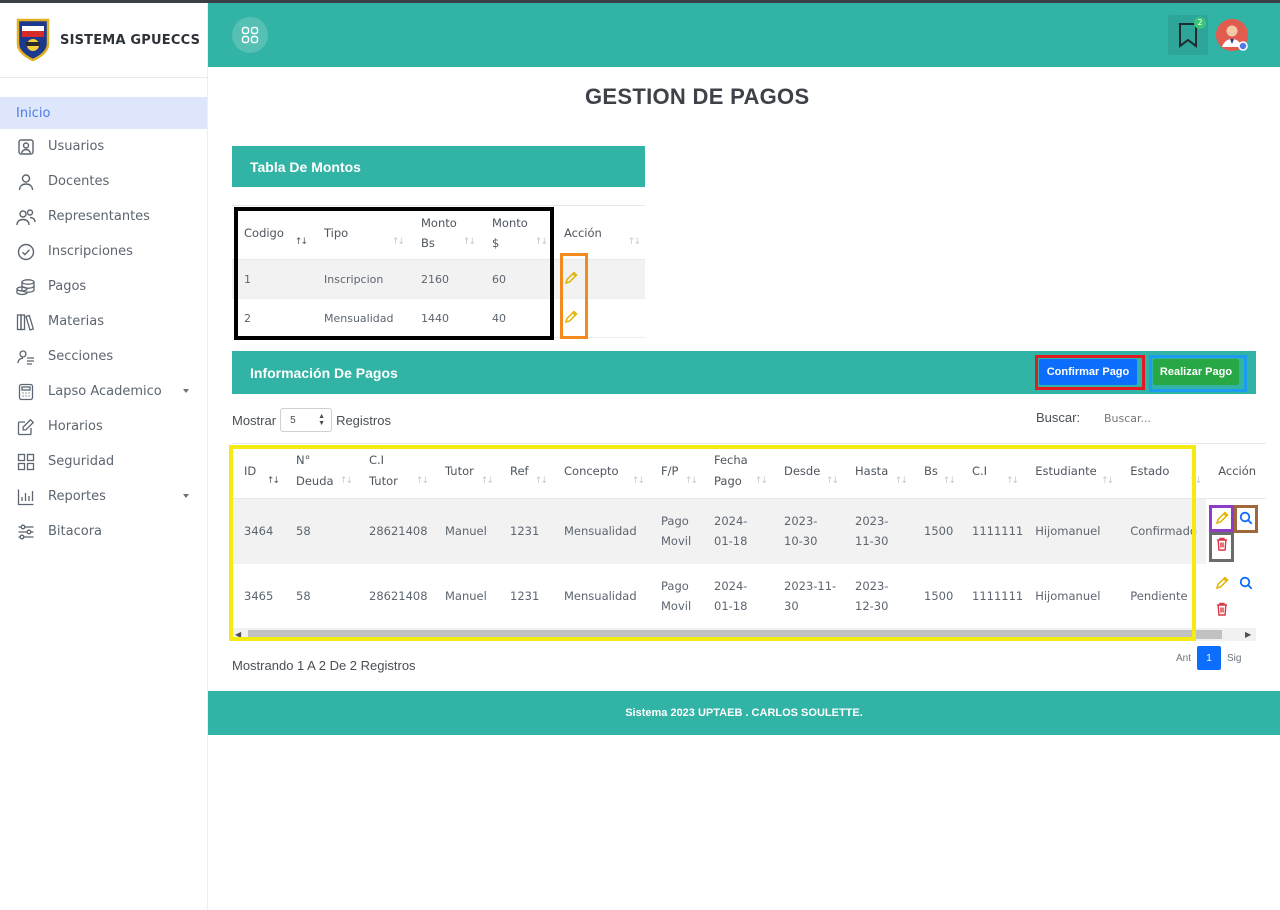 Image resolution: width=1280 pixels, height=910 pixels. What do you see at coordinates (320, 471) in the screenshot?
I see `column-header-deuda: N° Deuda ↑↓` at bounding box center [320, 471].